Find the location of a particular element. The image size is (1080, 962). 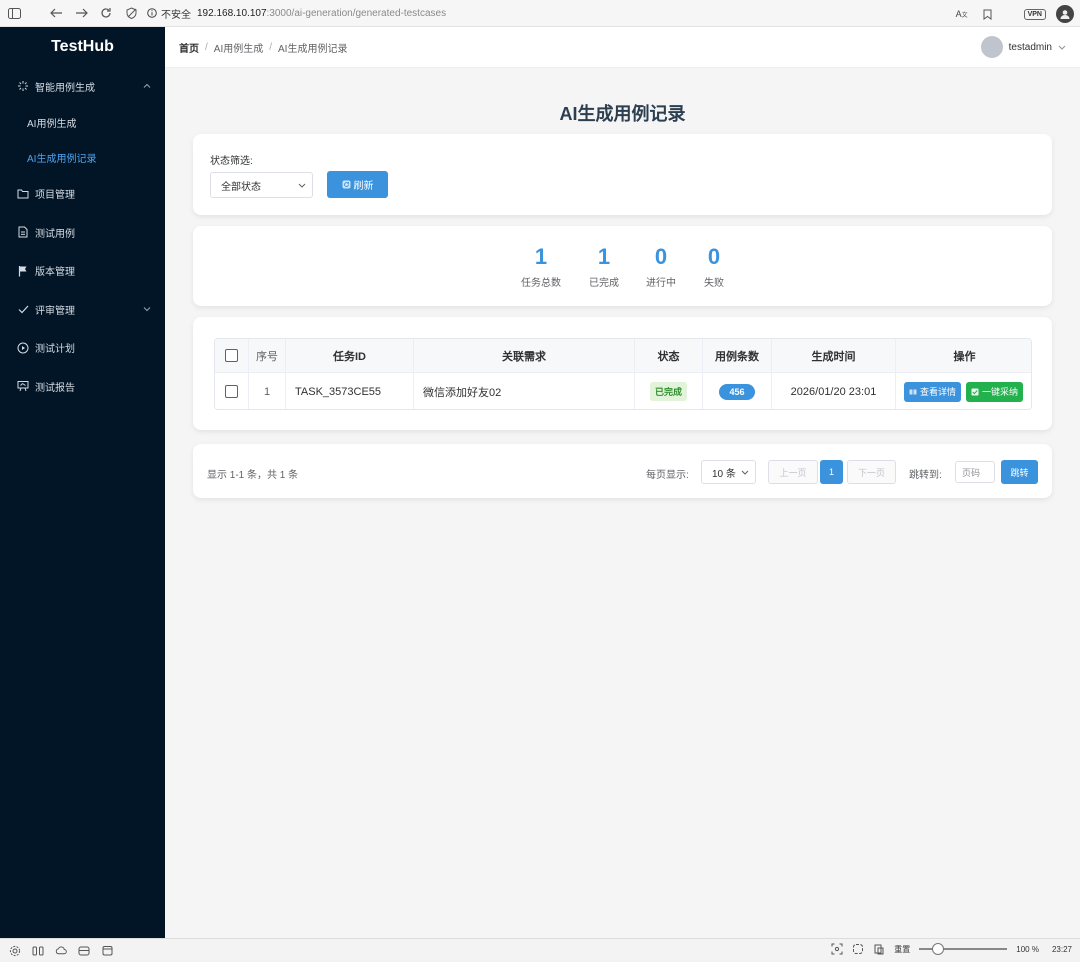

bookmark-icon is located at coordinates (988, 14).